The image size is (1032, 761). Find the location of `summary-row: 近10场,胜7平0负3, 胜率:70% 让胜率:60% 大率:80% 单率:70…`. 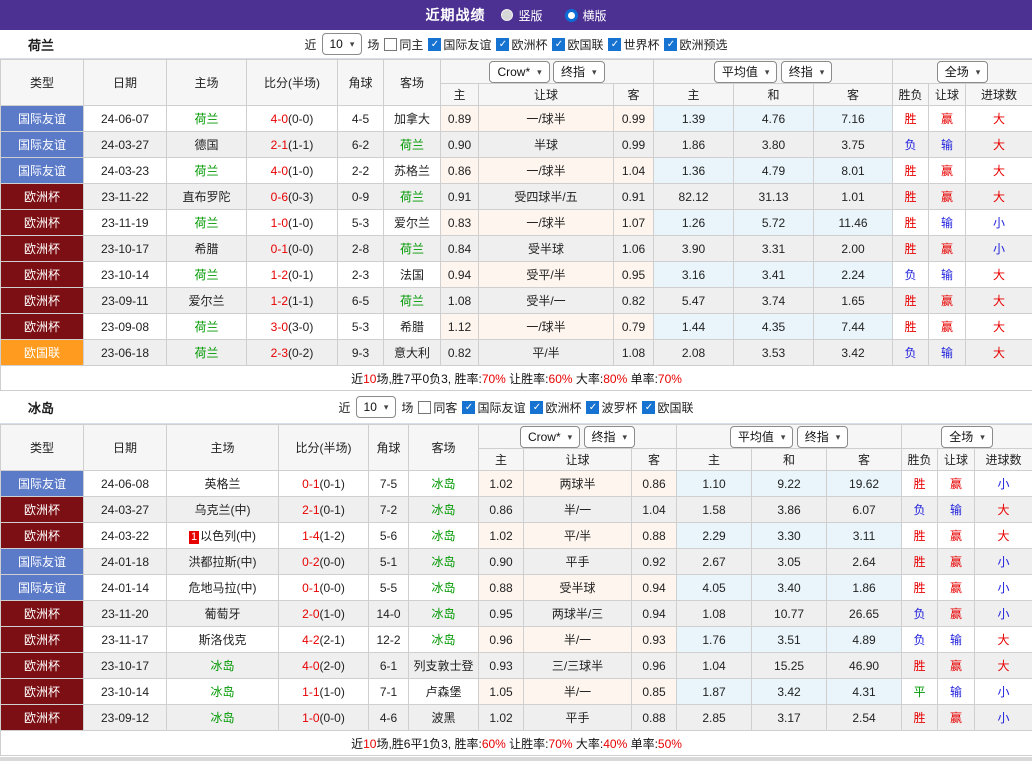

summary-row: 近10场,胜7平0负3, 胜率:70% 让胜率:60% 大率:80% 单率:70… is located at coordinates (516, 378).